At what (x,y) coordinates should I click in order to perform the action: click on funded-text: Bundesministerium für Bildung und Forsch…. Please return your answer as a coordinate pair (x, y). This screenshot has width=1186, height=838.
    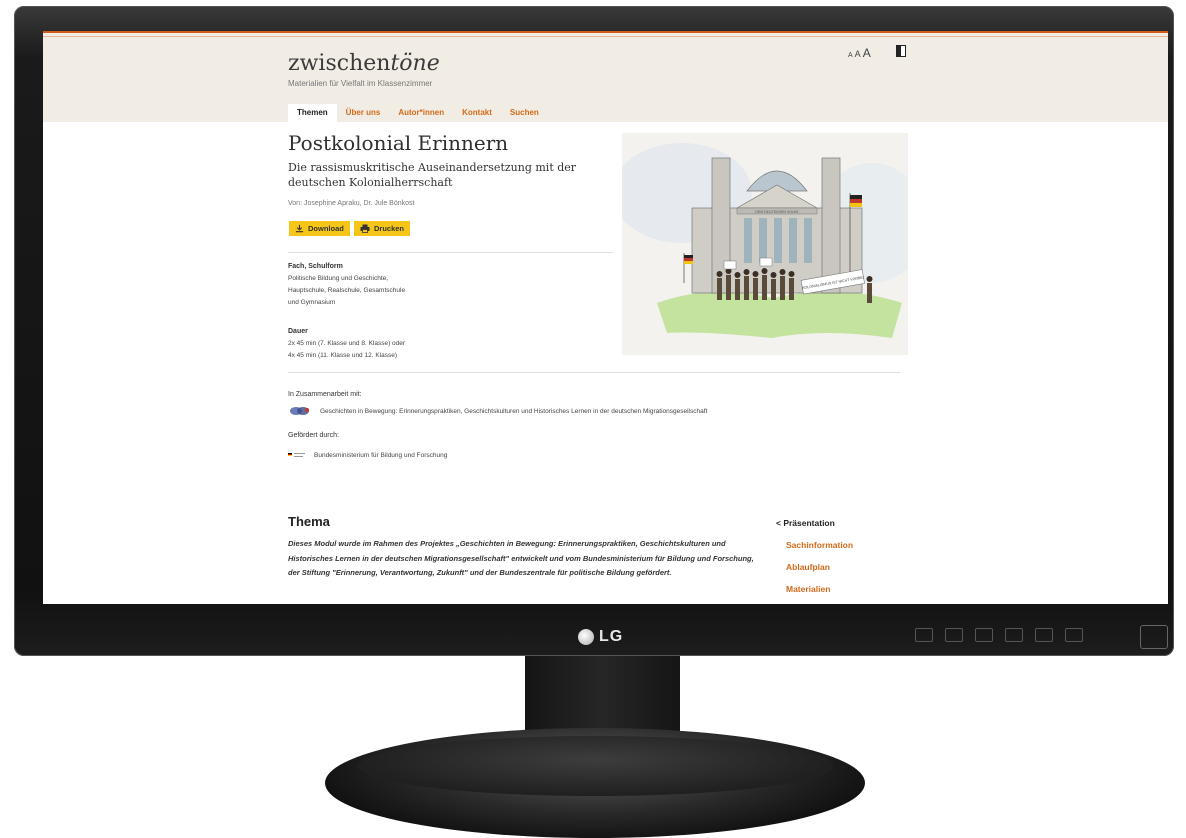
    Looking at the image, I should click on (381, 455).